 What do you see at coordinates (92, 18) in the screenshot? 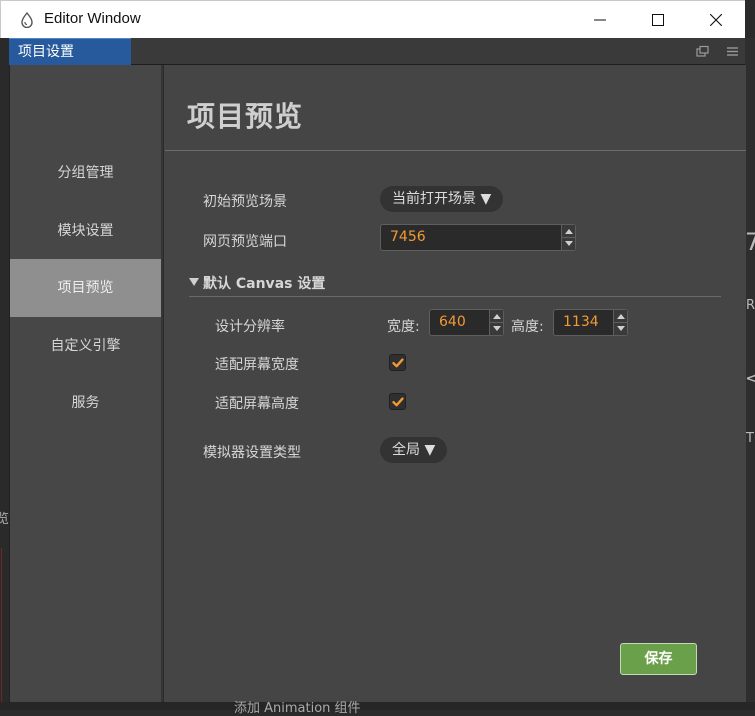
I see `window-title: Editor Window` at bounding box center [92, 18].